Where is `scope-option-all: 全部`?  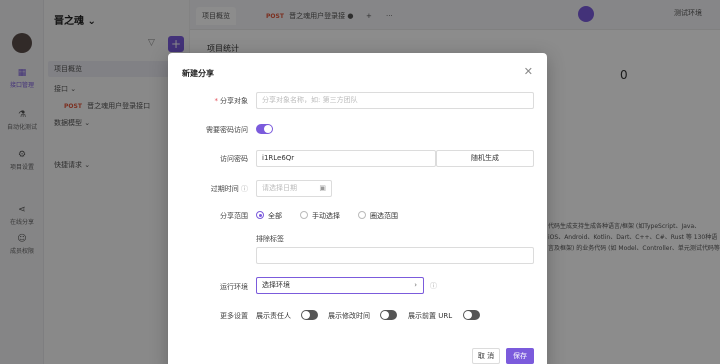
scope-option-all: 全部 is located at coordinates (275, 216).